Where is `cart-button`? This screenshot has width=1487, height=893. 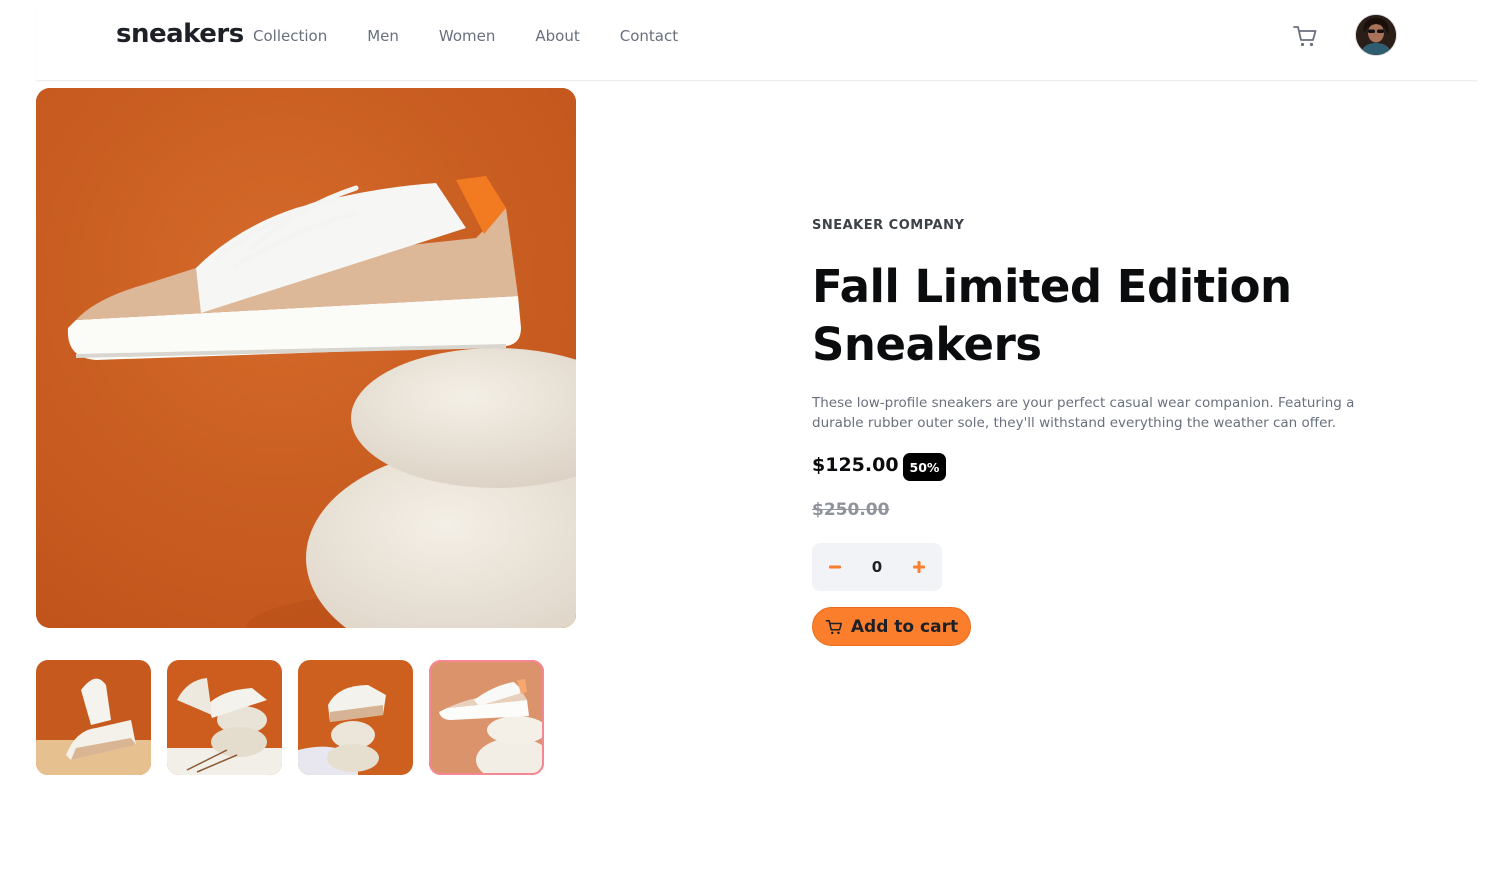
cart-button is located at coordinates (1305, 36).